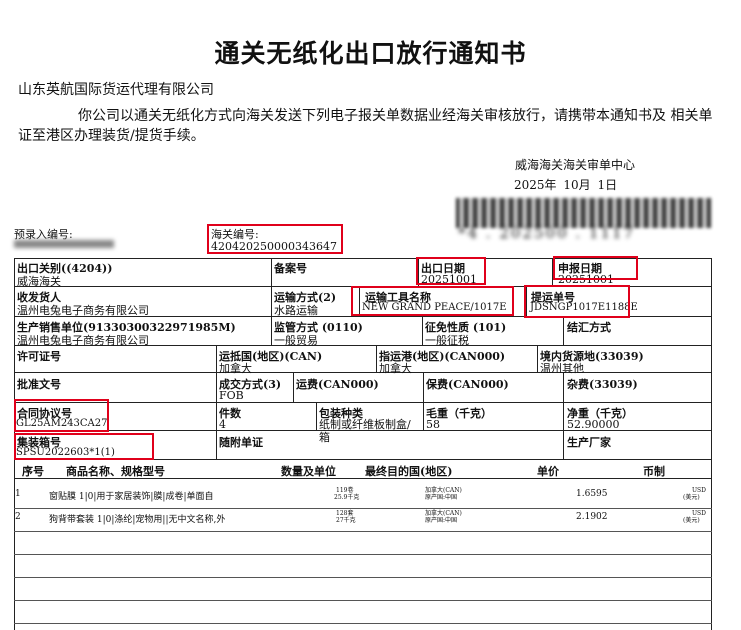 The width and height of the screenshot is (741, 630). Describe the element at coordinates (231, 395) in the screenshot. I see `deal-value: FOB` at that location.